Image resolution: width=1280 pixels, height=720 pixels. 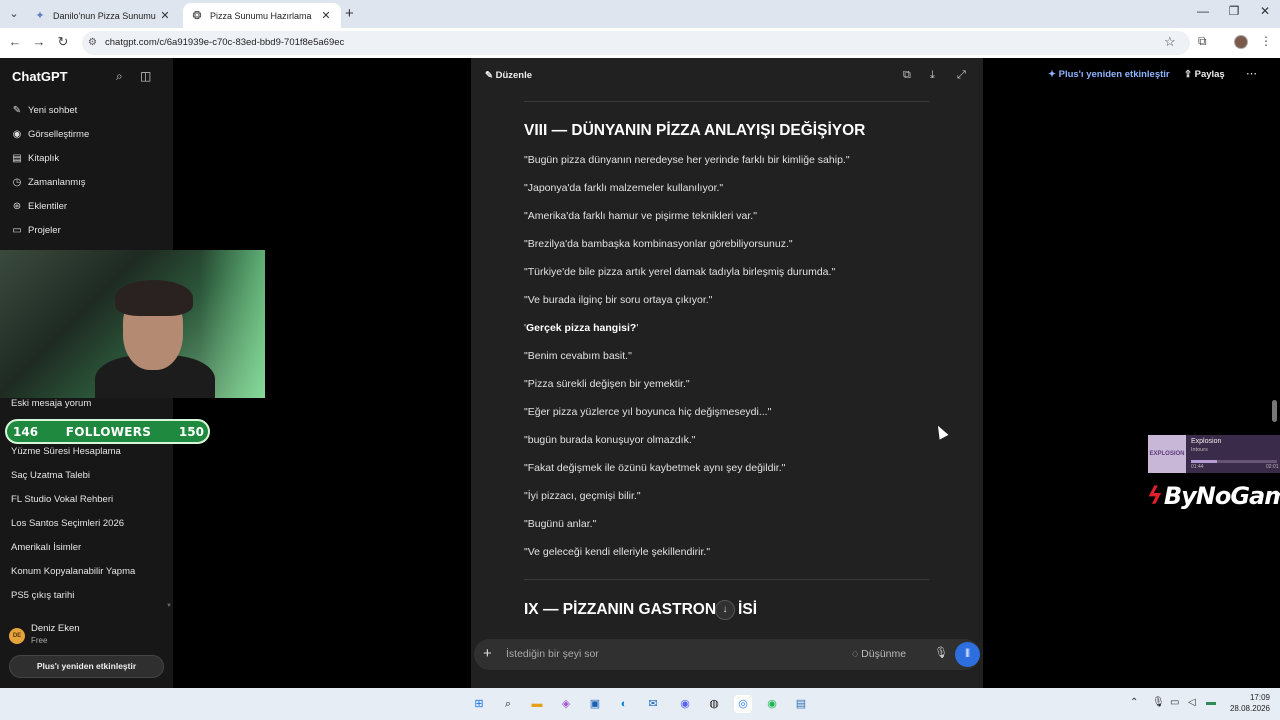 What do you see at coordinates (578, 356) in the screenshot?
I see `text-line: "Benim cevabım basit."` at bounding box center [578, 356].